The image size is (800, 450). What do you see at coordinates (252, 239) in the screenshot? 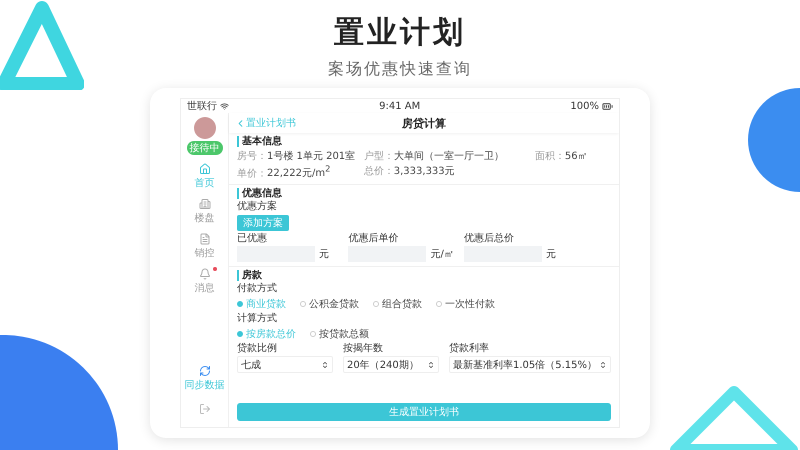
I see `field-label: 已优惠` at bounding box center [252, 239].